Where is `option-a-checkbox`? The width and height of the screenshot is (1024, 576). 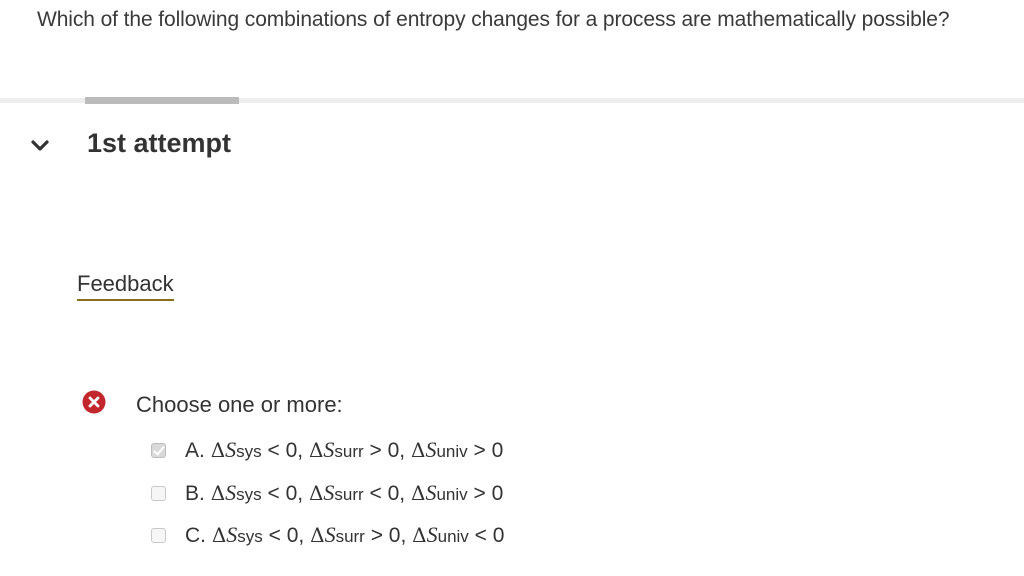
option-a-checkbox is located at coordinates (158, 450).